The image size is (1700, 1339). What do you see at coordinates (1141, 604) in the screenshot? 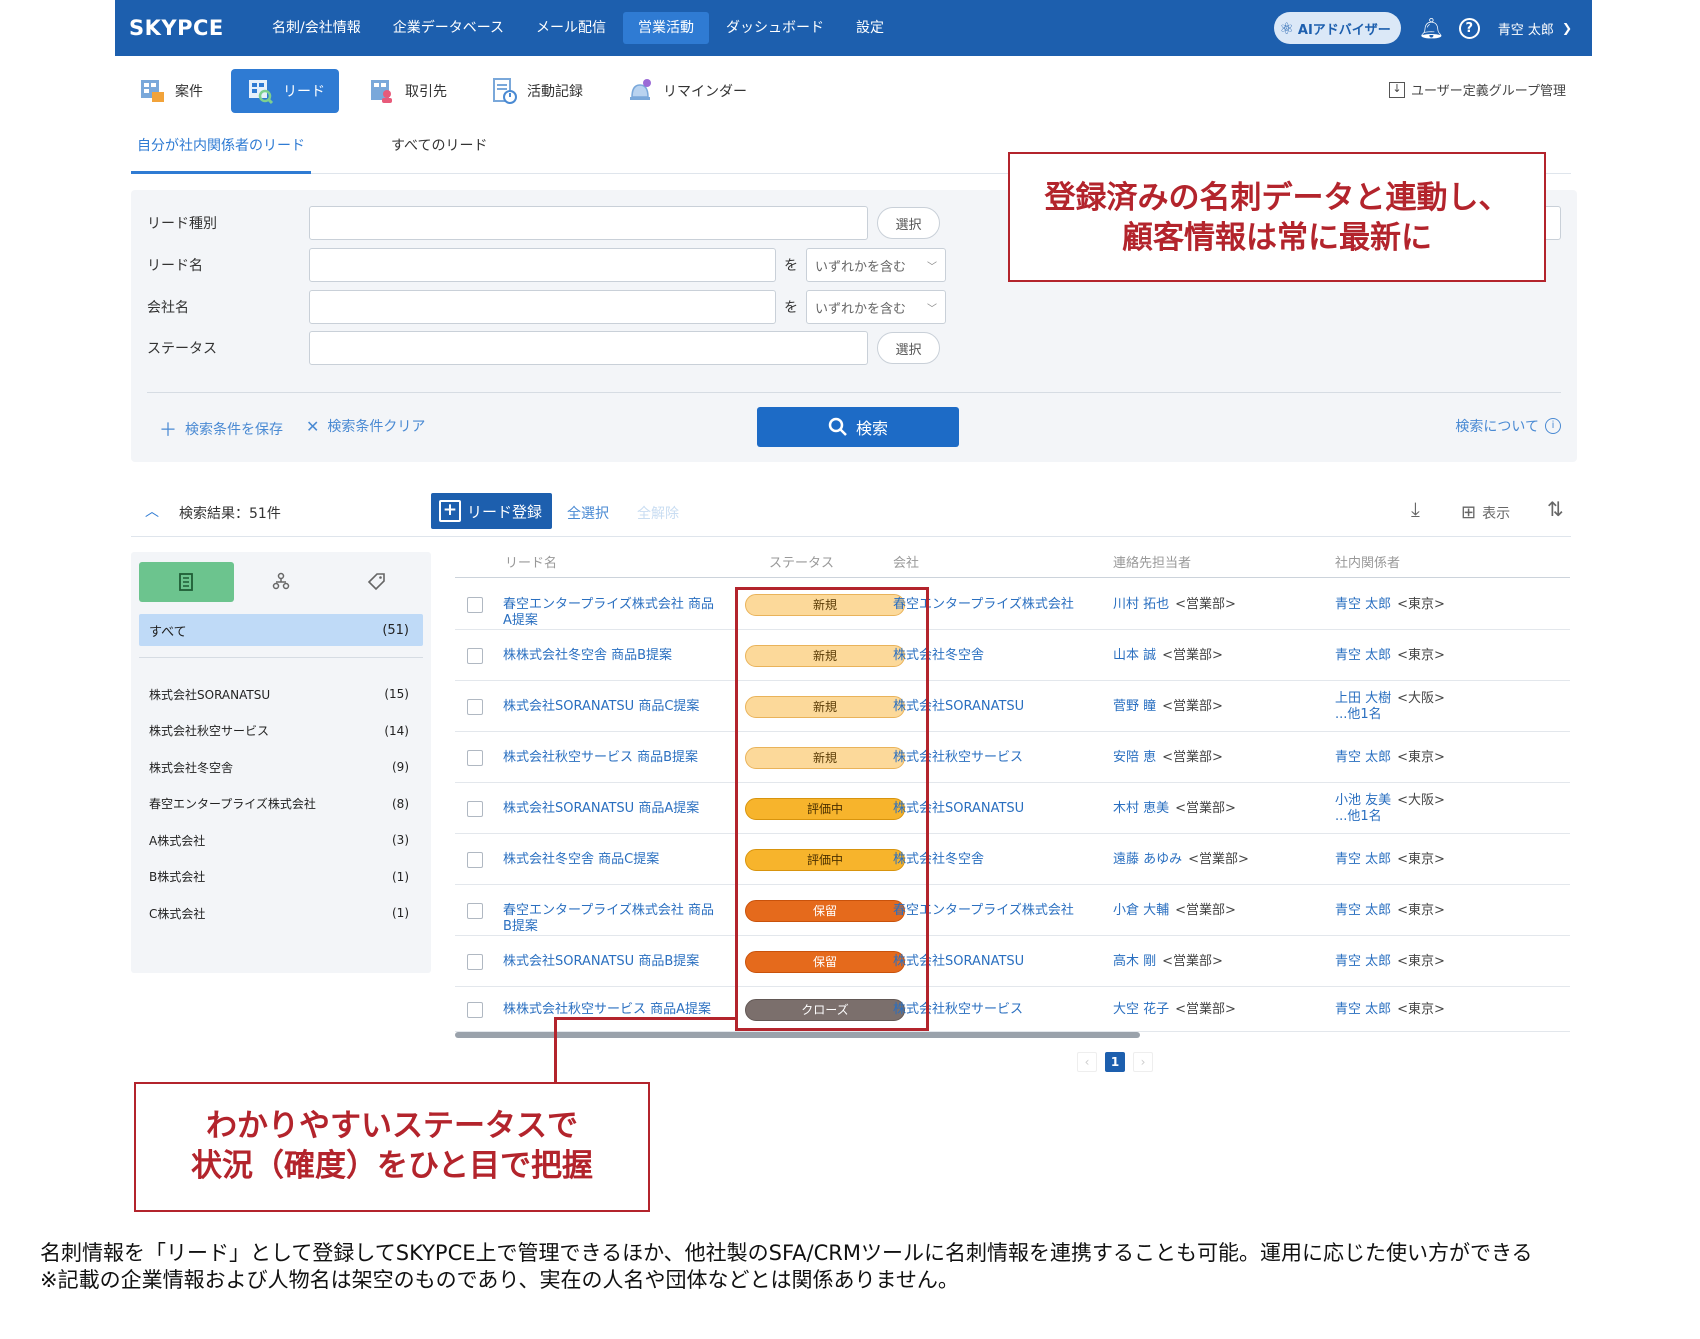
I see `contact-name-link: 川村 拓也` at bounding box center [1141, 604].